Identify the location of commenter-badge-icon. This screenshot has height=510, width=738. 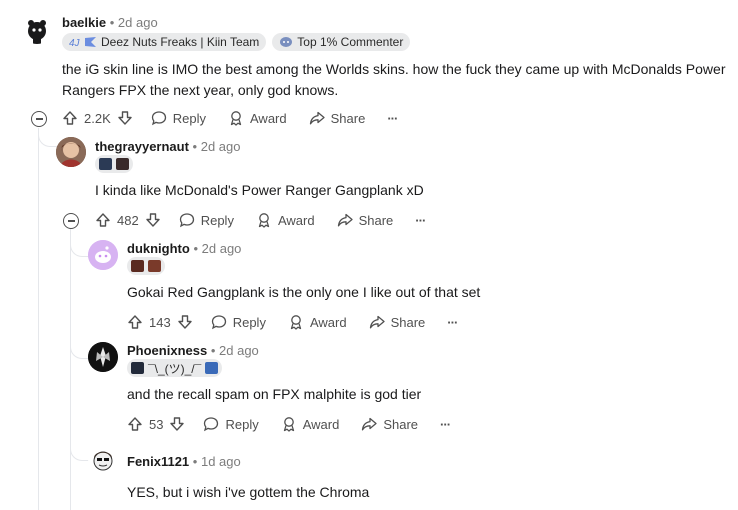
(286, 42).